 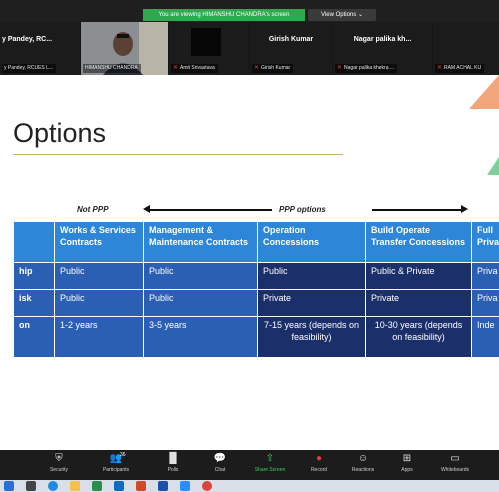 I want to click on participant-tile: ✕ RAM ACHAL KU, so click(x=466, y=48).